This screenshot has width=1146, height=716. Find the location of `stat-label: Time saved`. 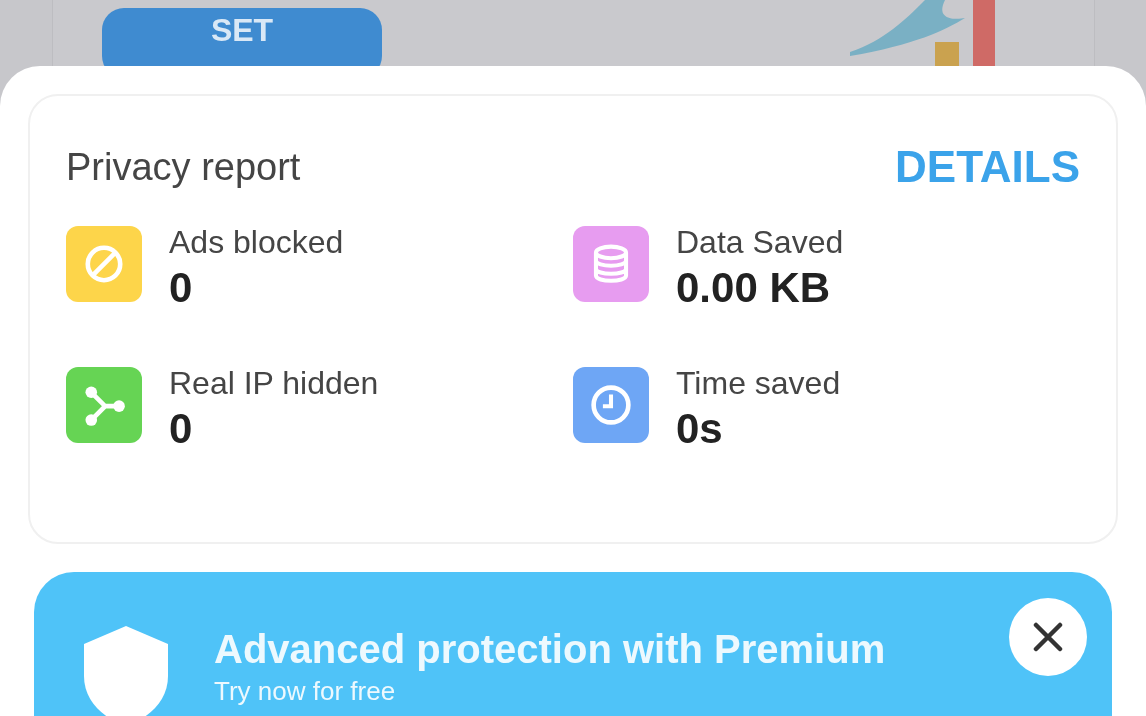

stat-label: Time saved is located at coordinates (758, 383).